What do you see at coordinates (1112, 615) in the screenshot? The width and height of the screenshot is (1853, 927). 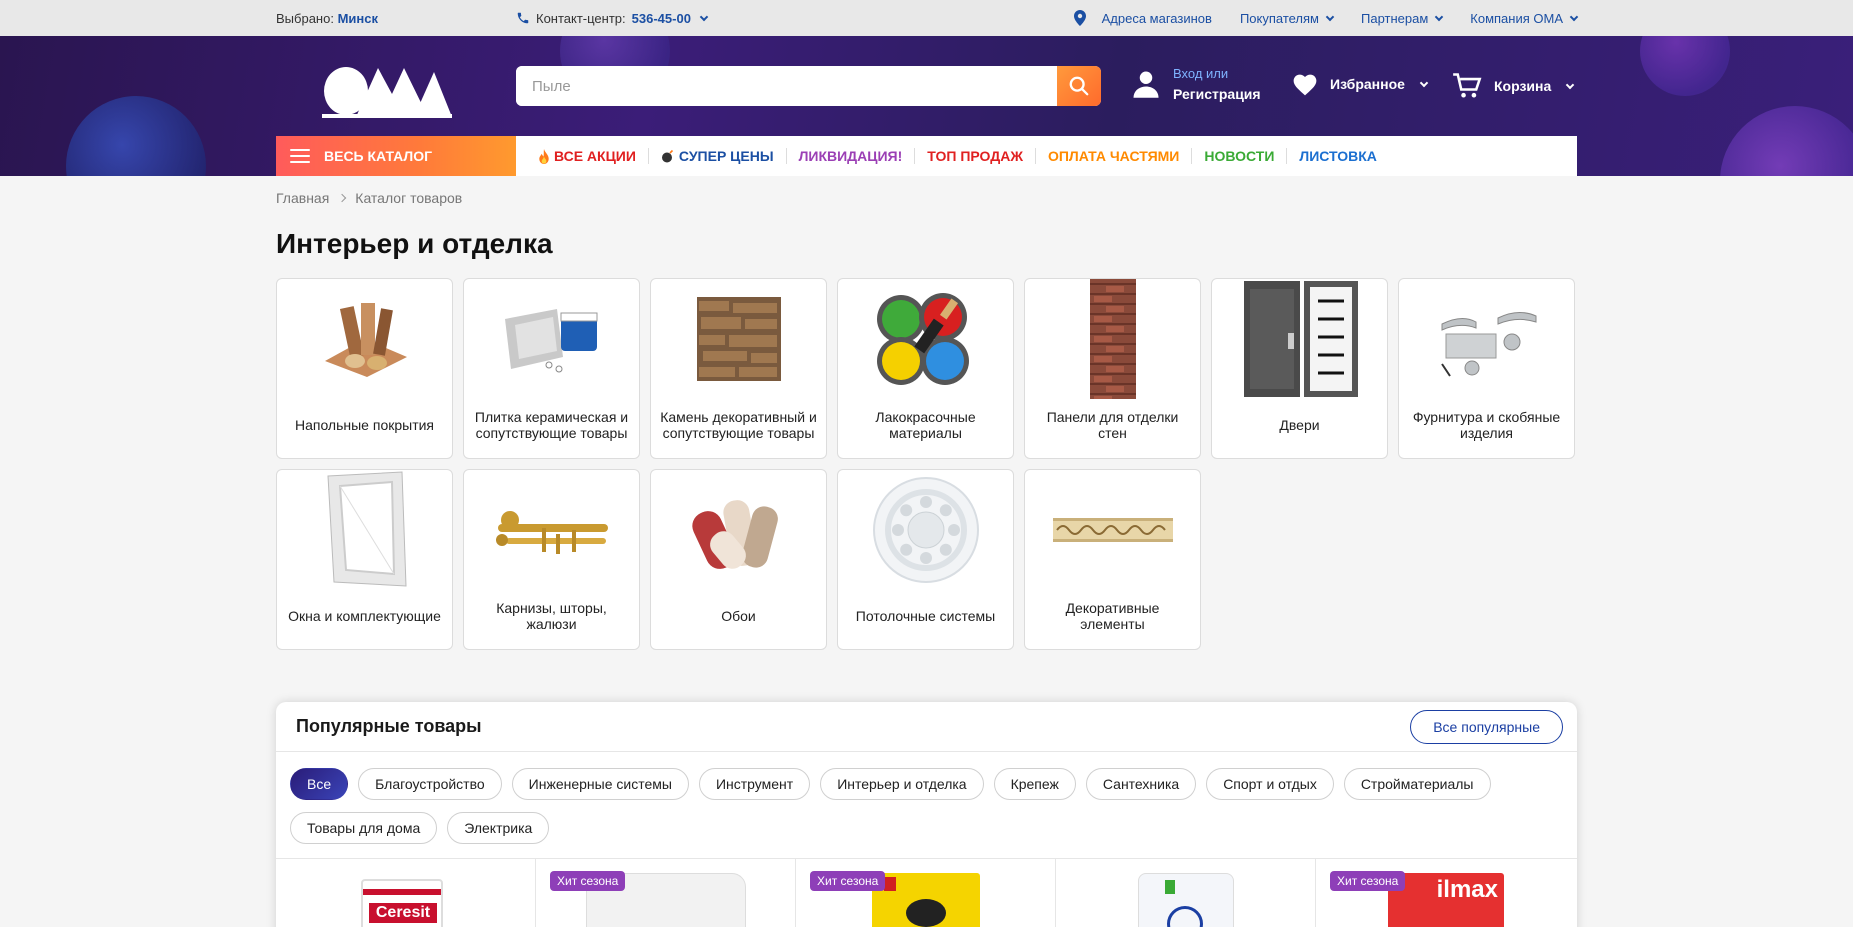 I see `category-label: Декоративные элементы` at bounding box center [1112, 615].